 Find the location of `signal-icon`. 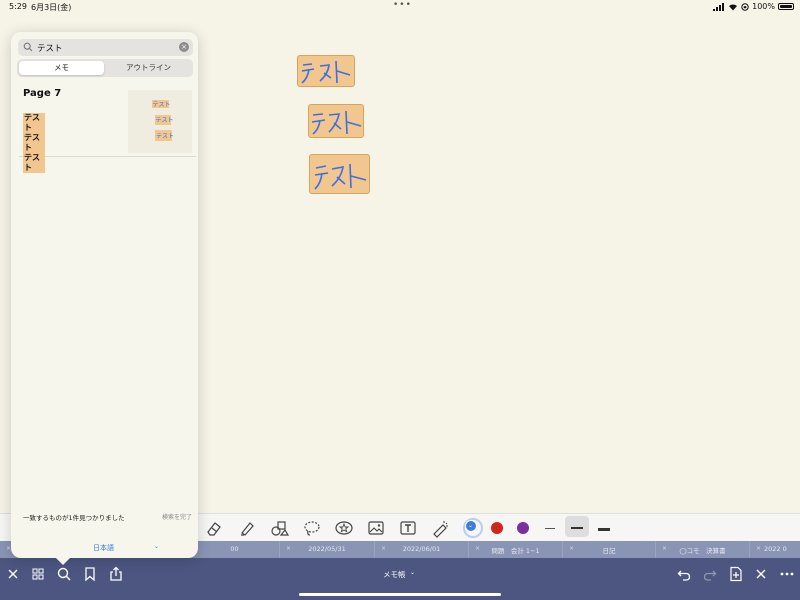

signal-icon is located at coordinates (719, 6).